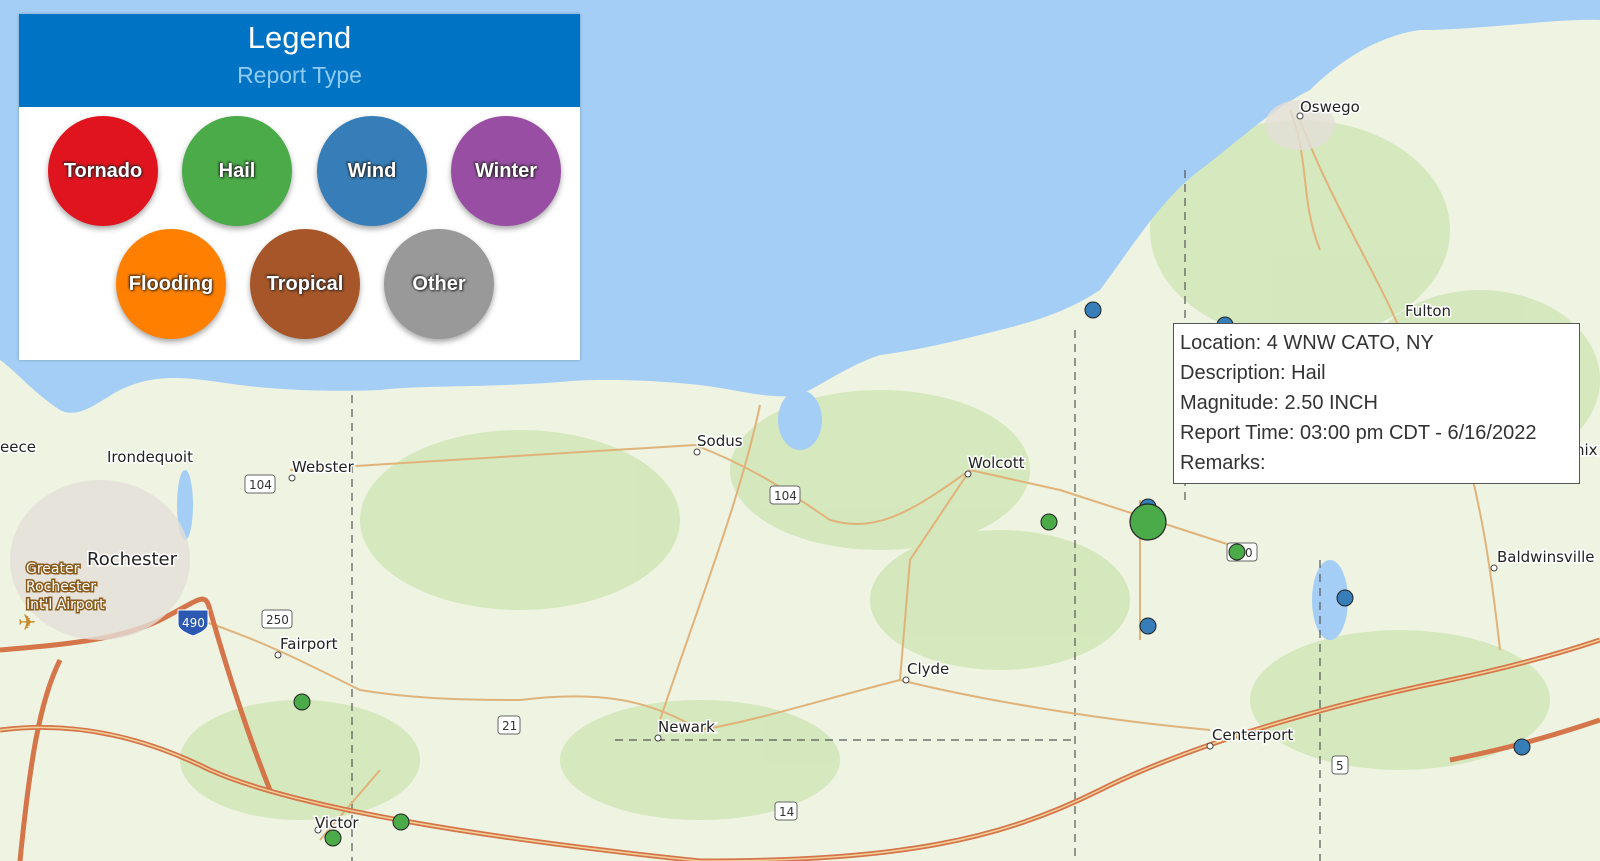 Image resolution: width=1600 pixels, height=861 pixels. What do you see at coordinates (1358, 433) in the screenshot?
I see `popup-report-time: Report Time: 03:00 pm CDT - 6/16/2022` at bounding box center [1358, 433].